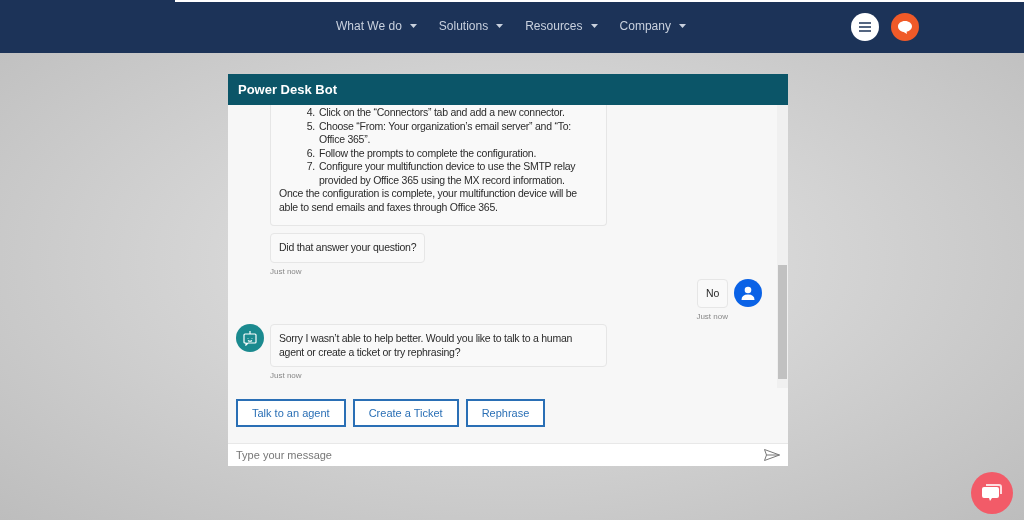 The width and height of the screenshot is (1024, 520). Describe the element at coordinates (348, 247) in the screenshot. I see `message-text: Did that answer your question?` at that location.